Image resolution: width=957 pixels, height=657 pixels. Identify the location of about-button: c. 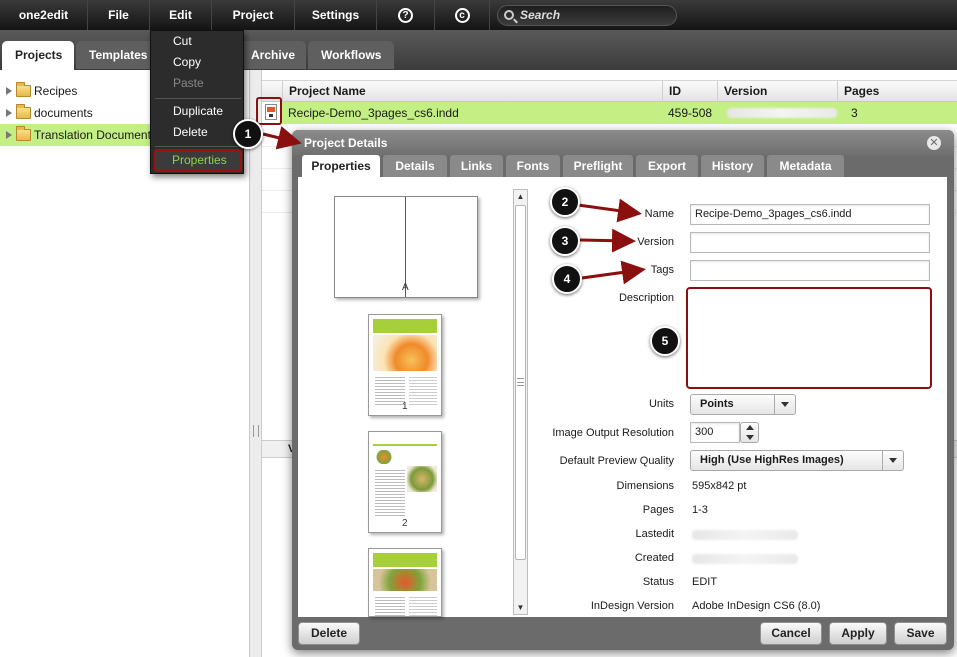
(462, 15).